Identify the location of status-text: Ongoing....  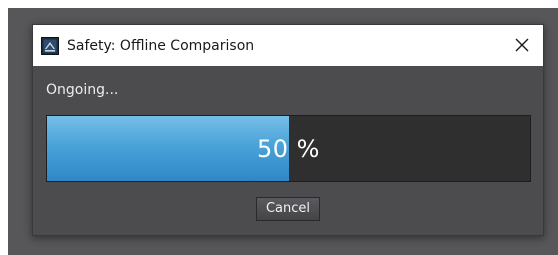
(82, 90).